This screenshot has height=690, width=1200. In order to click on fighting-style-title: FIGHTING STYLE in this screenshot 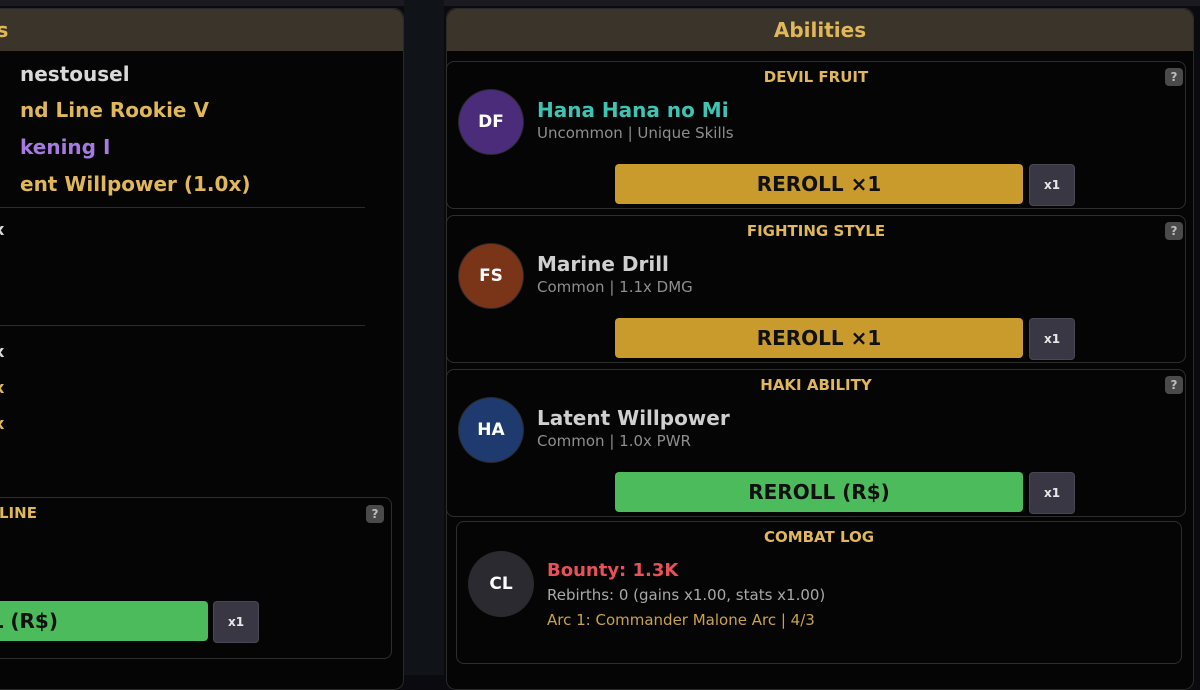, I will do `click(816, 231)`.